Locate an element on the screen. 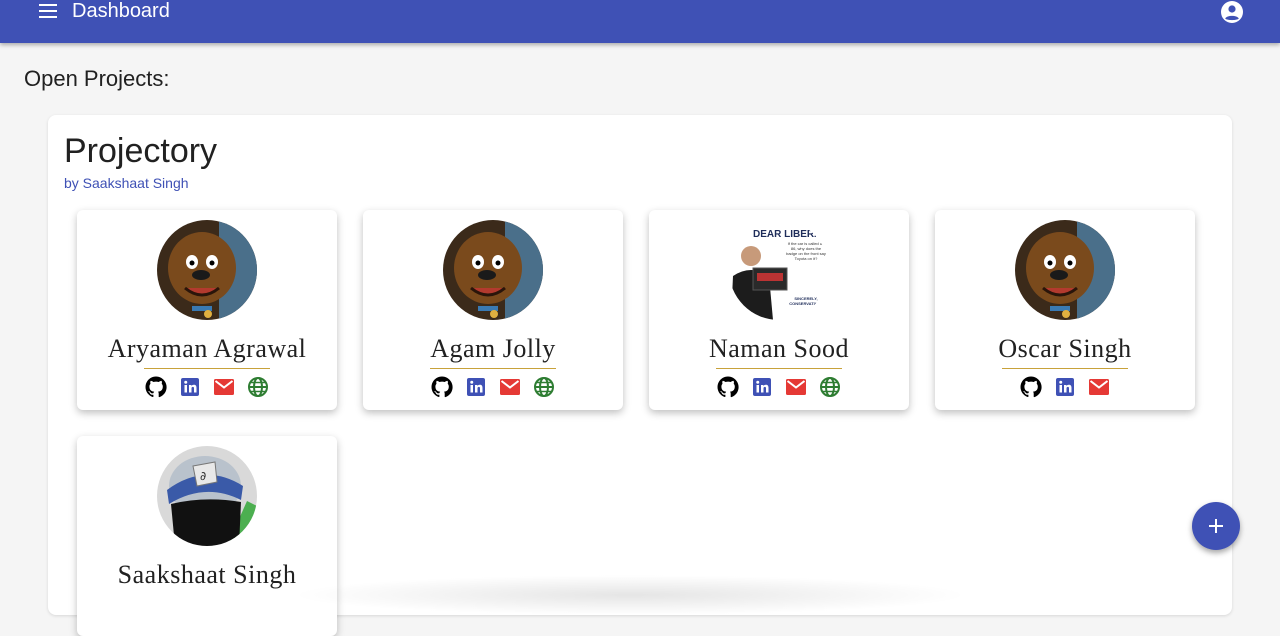 The image size is (1280, 636). menu-icon is located at coordinates (48, 11).